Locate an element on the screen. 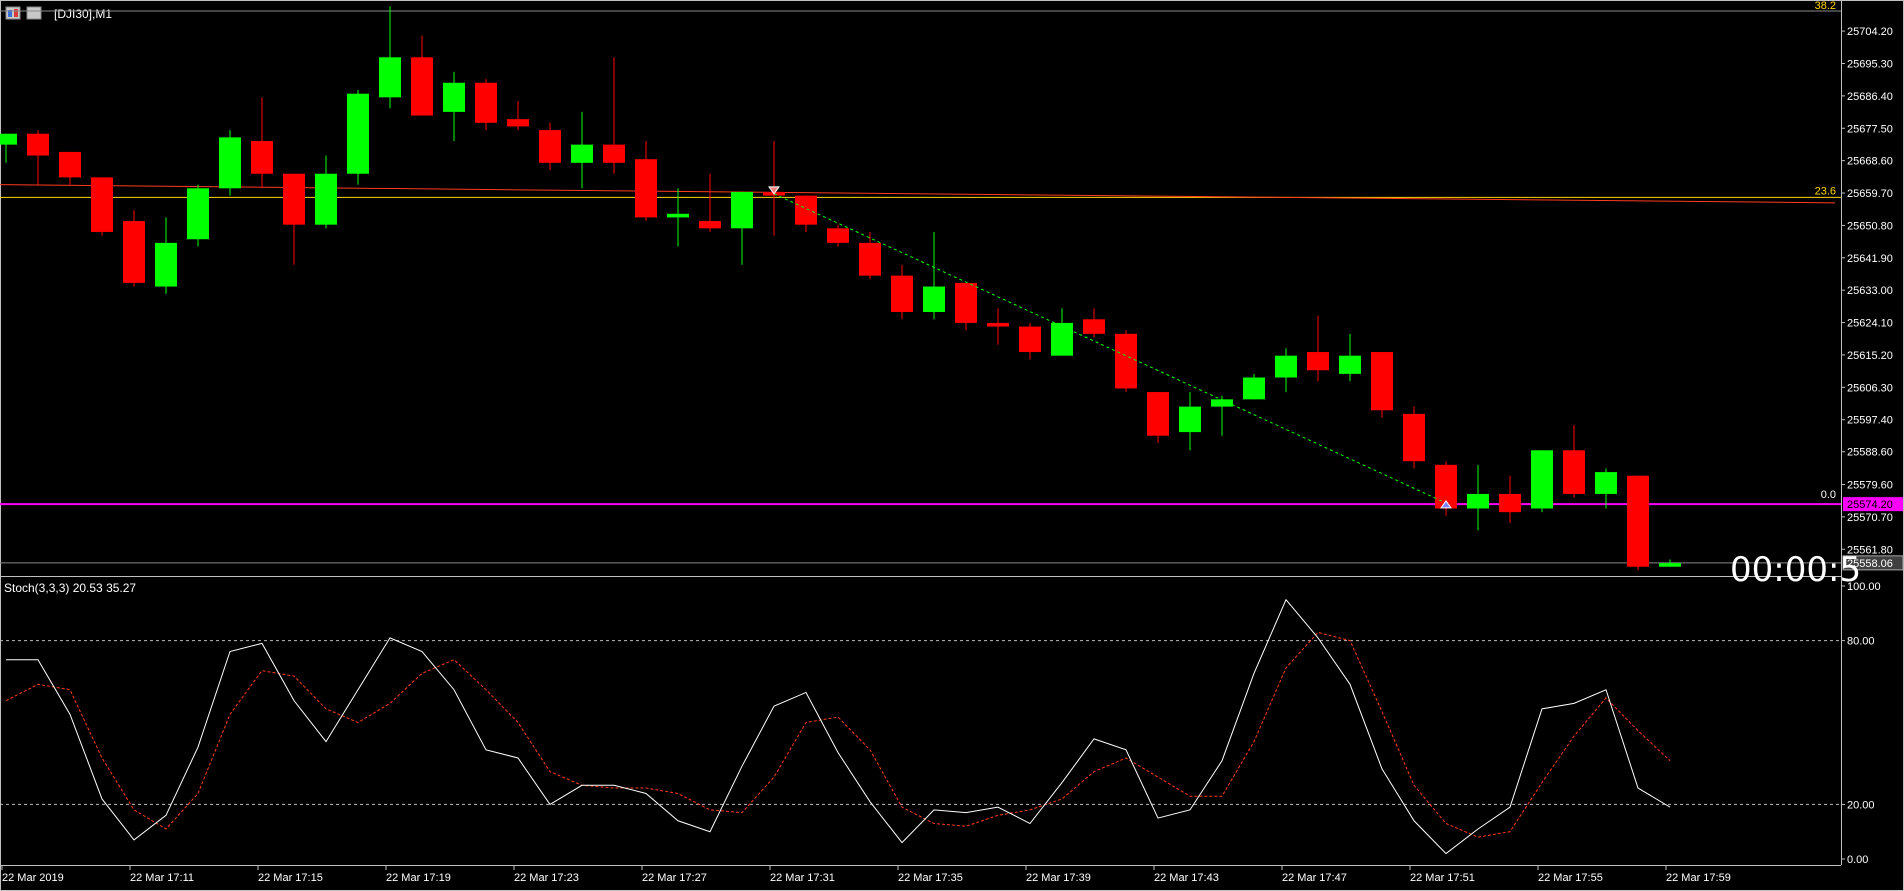 The image size is (1904, 891). price-tick-label: 25597.40 is located at coordinates (1870, 421).